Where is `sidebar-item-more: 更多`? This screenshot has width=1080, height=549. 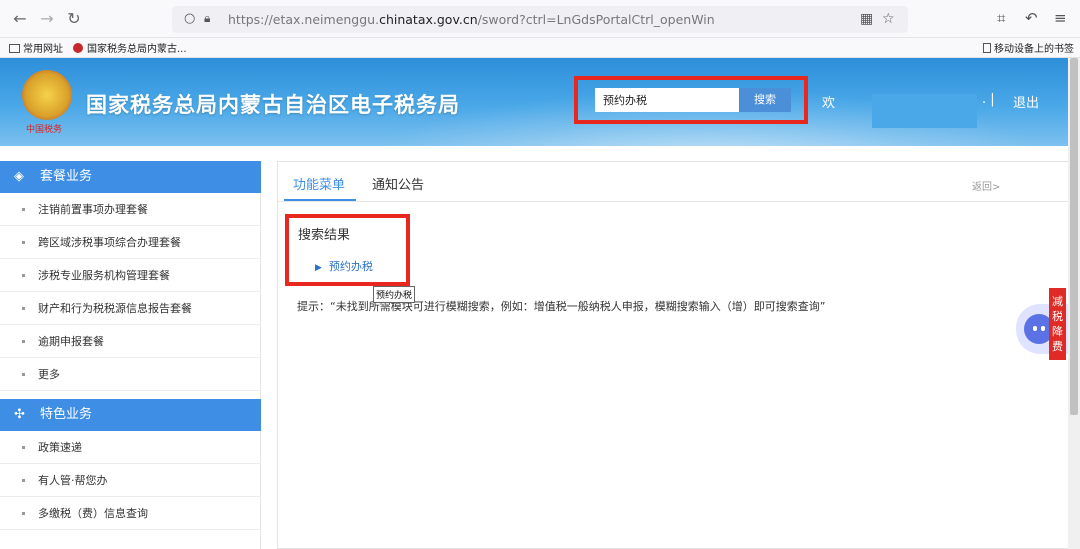 sidebar-item-more: 更多 is located at coordinates (130, 374).